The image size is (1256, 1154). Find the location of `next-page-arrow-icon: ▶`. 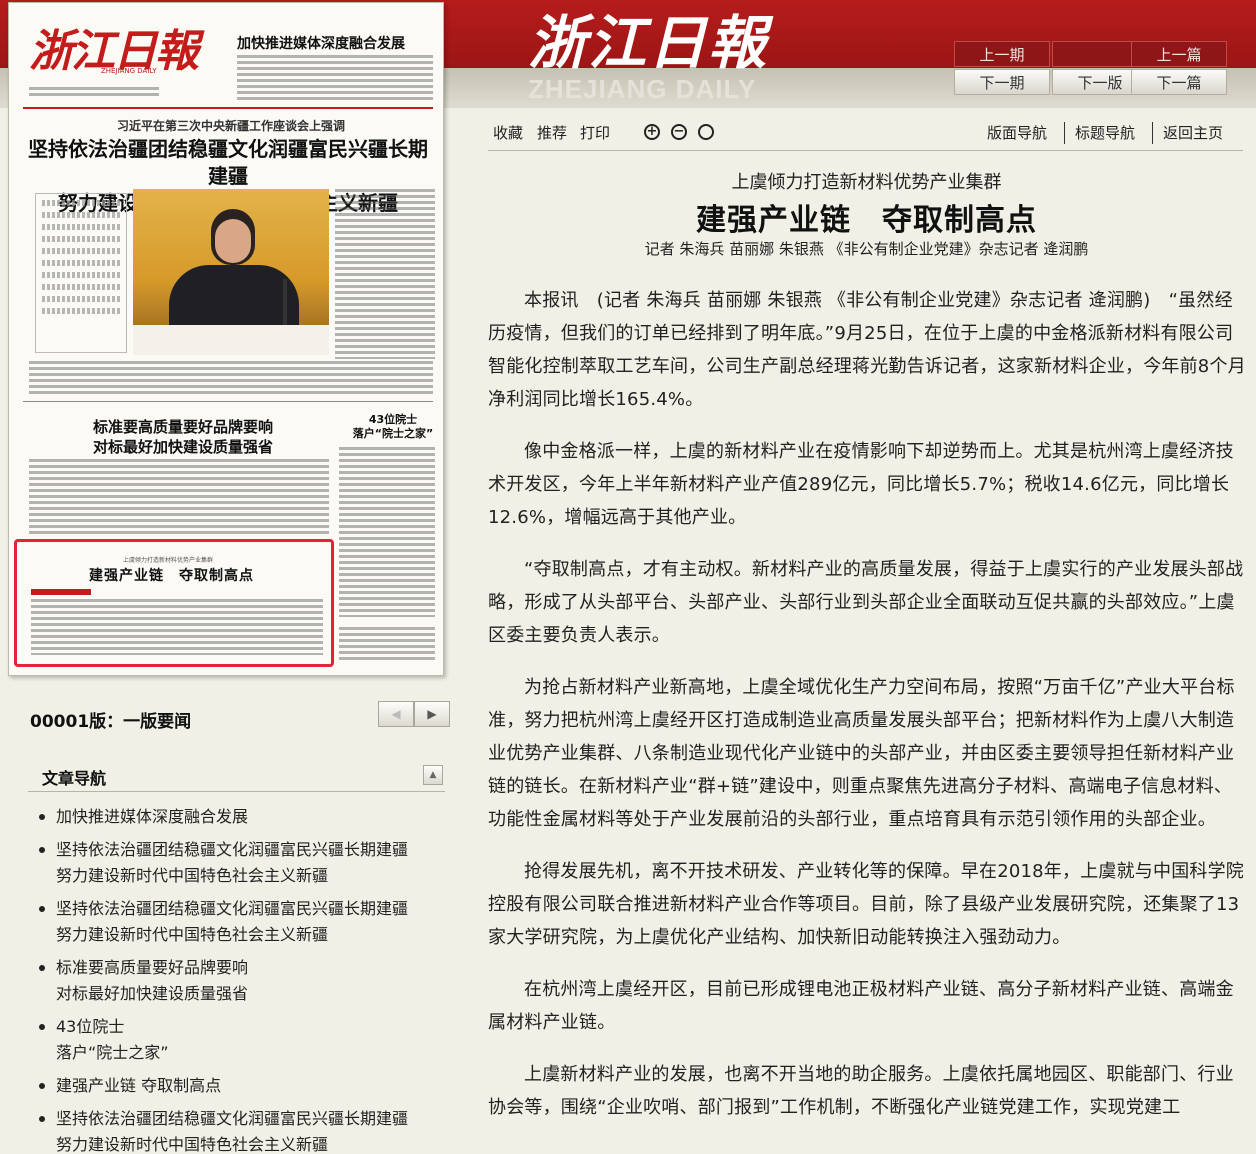

next-page-arrow-icon: ▶ is located at coordinates (432, 714).